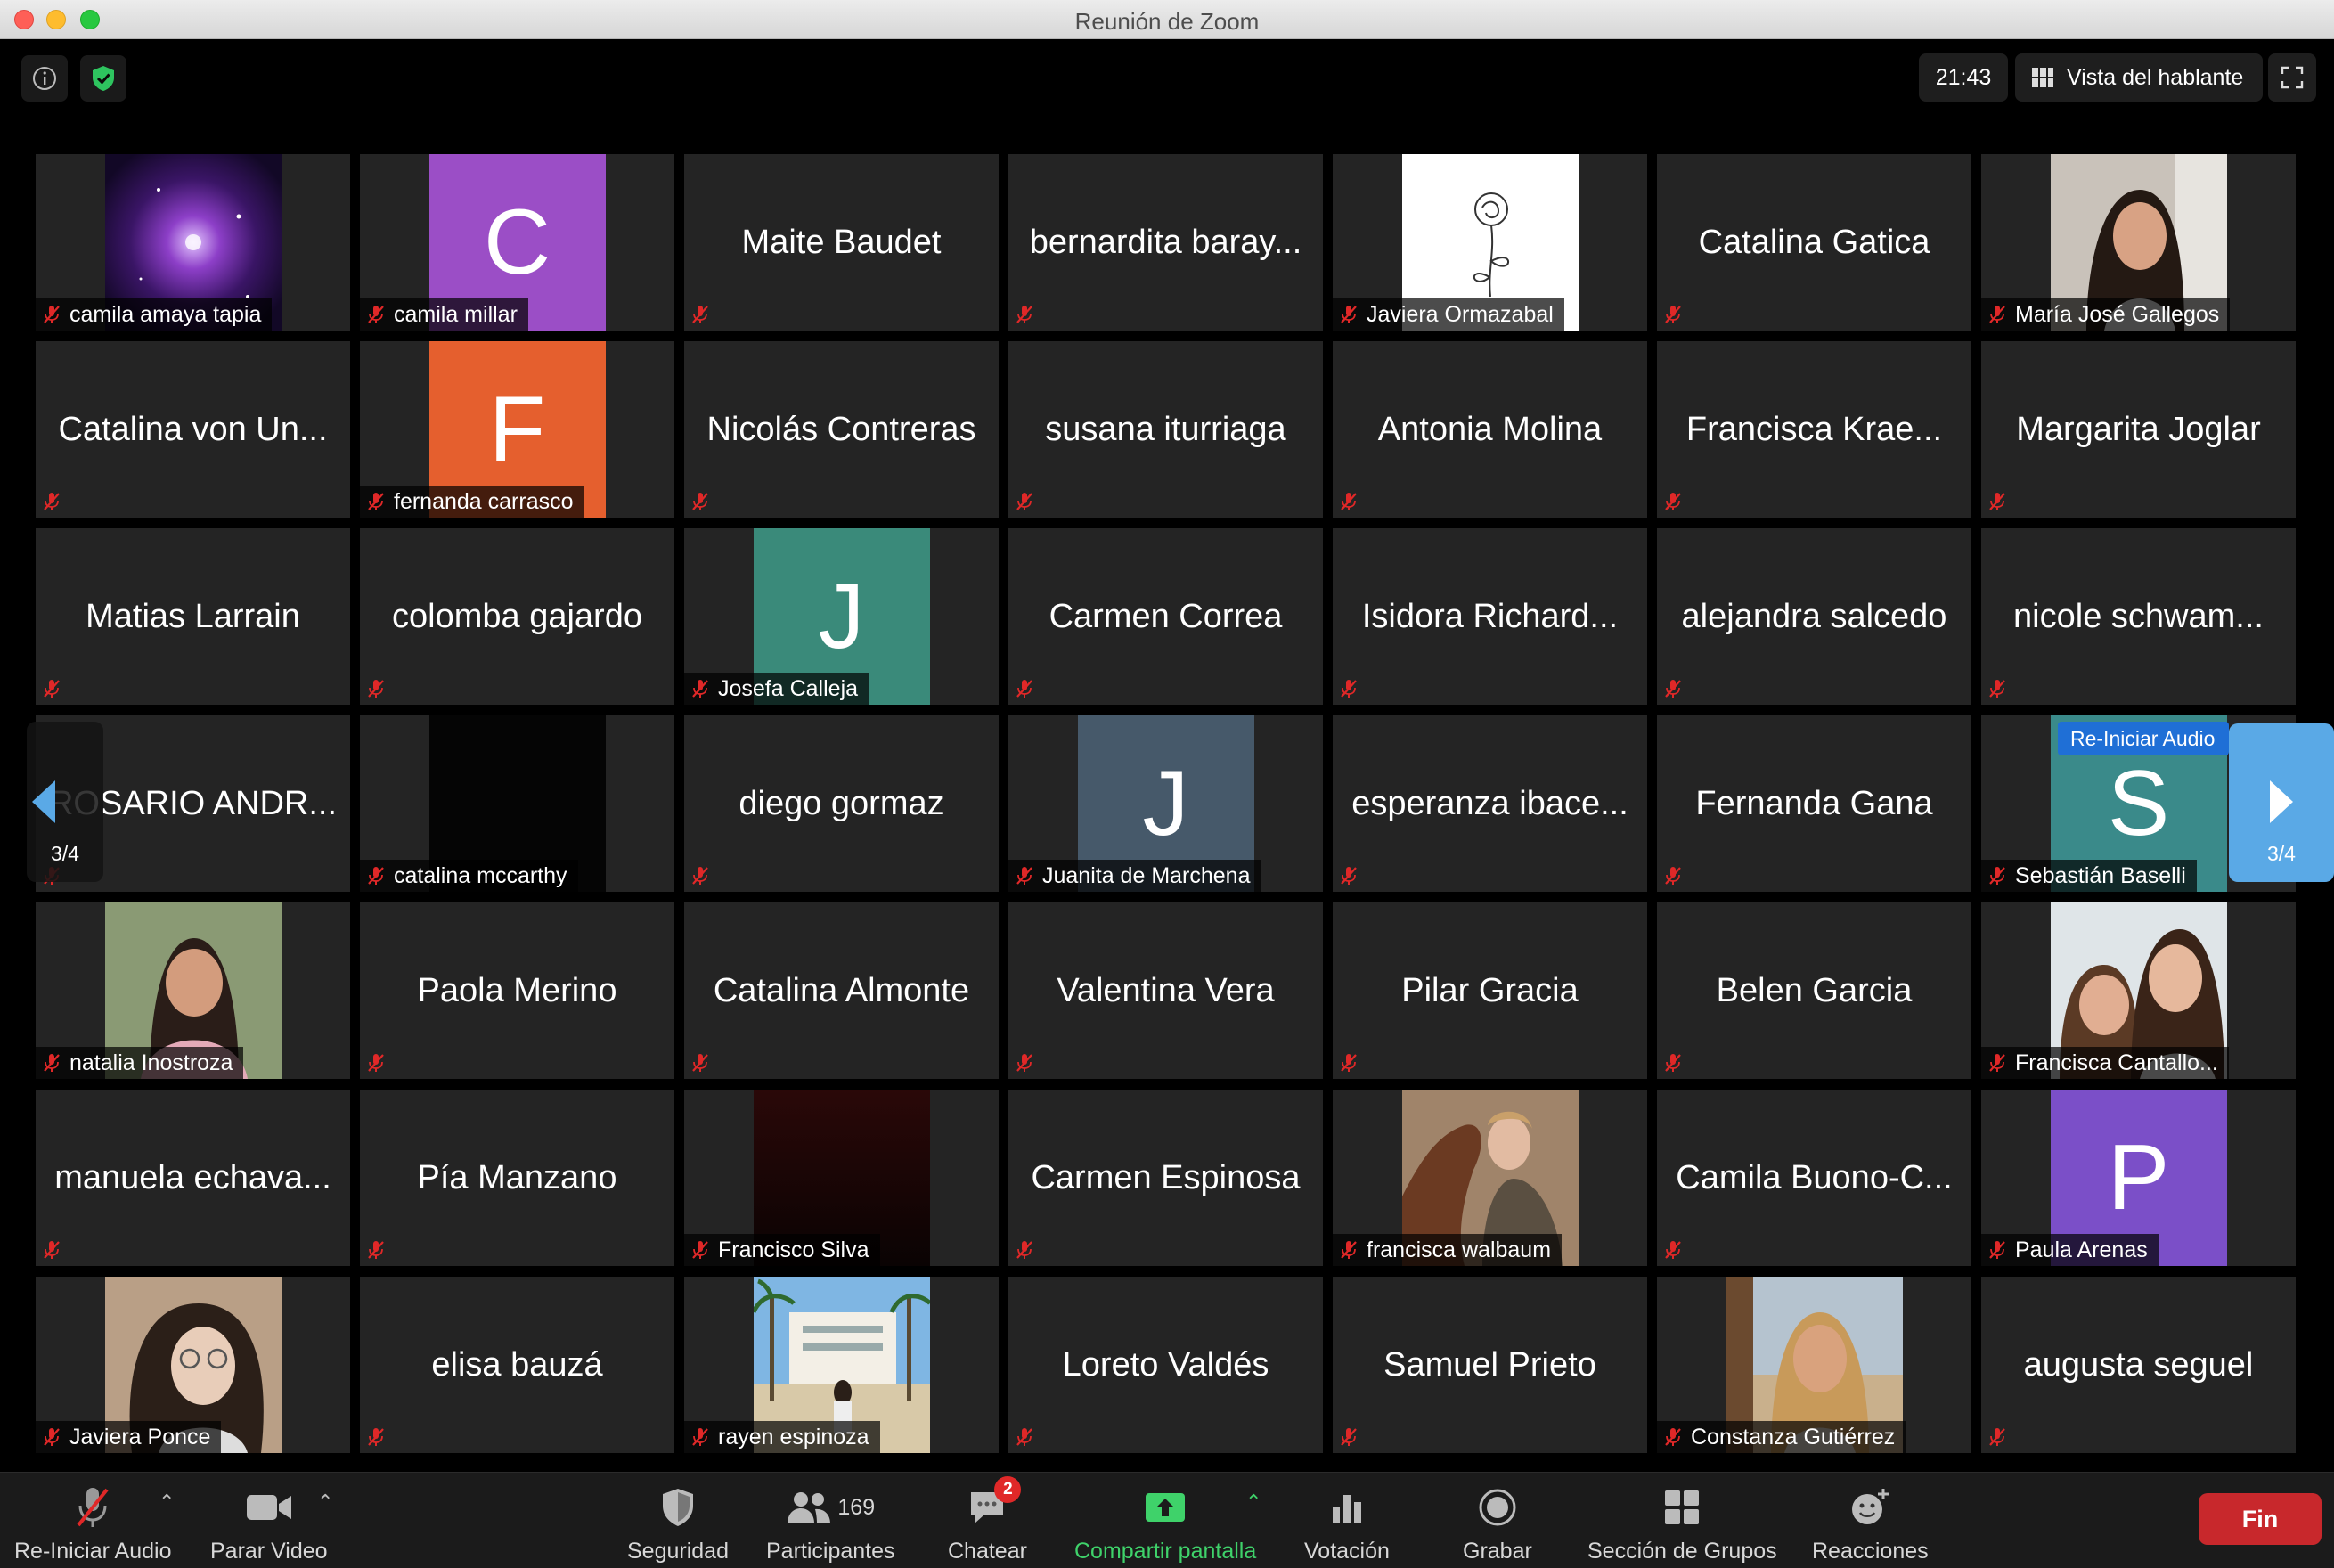 The image size is (2334, 1568). What do you see at coordinates (1347, 1523) in the screenshot?
I see `polling-button: Votación` at bounding box center [1347, 1523].